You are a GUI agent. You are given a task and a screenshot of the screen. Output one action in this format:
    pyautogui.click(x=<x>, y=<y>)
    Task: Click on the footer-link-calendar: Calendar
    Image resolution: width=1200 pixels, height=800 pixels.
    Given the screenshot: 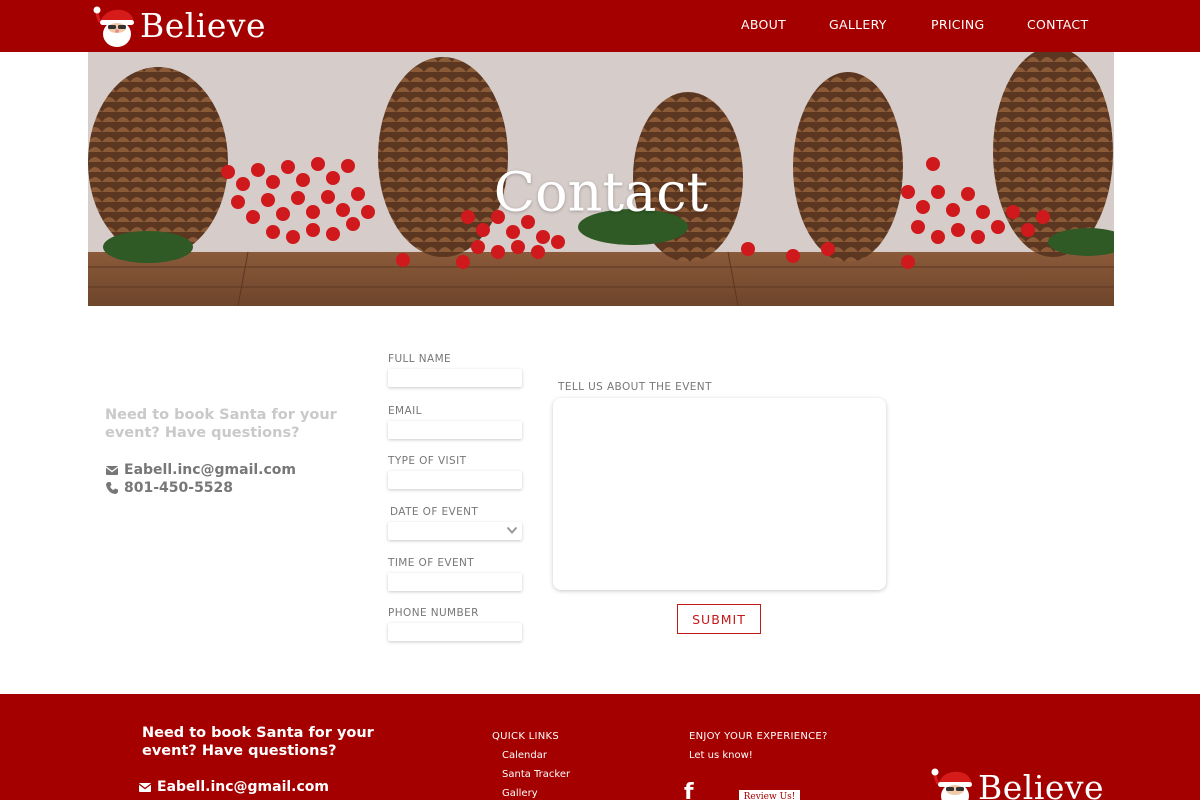 What is the action you would take?
    pyautogui.click(x=524, y=755)
    